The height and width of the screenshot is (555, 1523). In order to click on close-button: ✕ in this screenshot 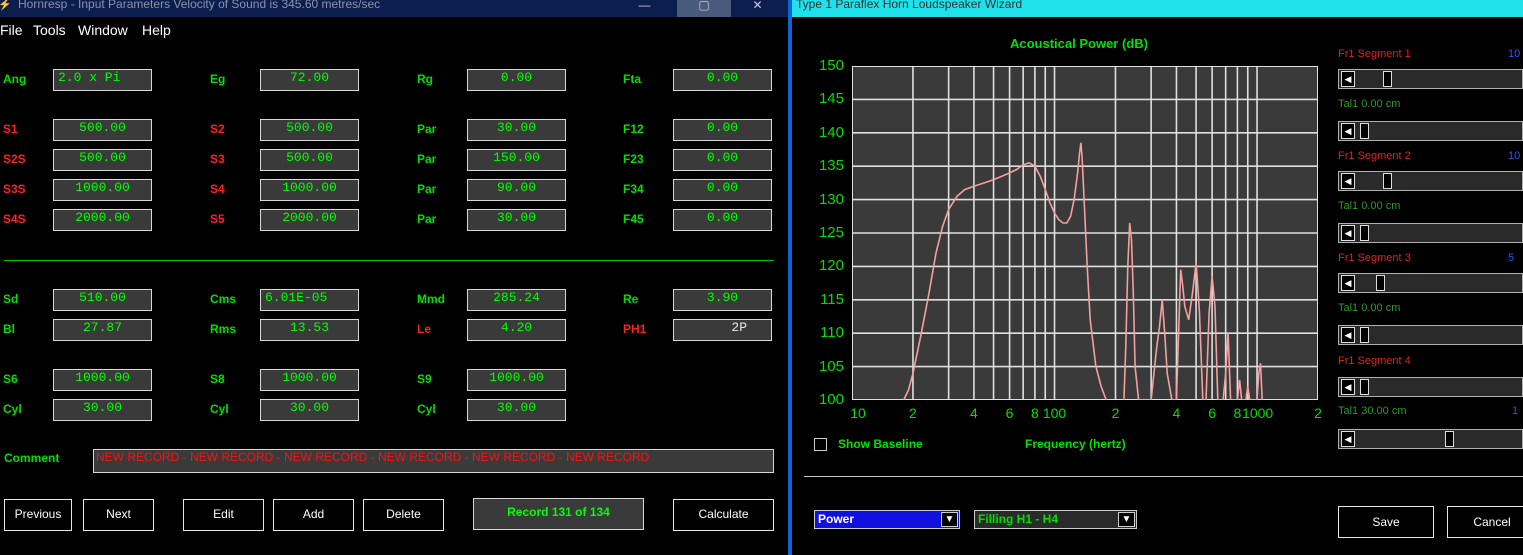, I will do `click(757, 8)`.